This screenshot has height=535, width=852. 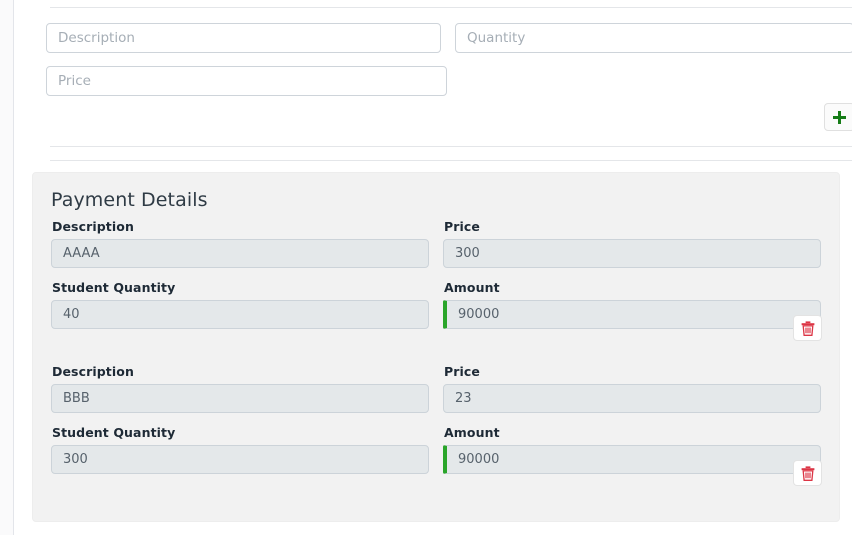 I want to click on divider-top, so click(x=451, y=7).